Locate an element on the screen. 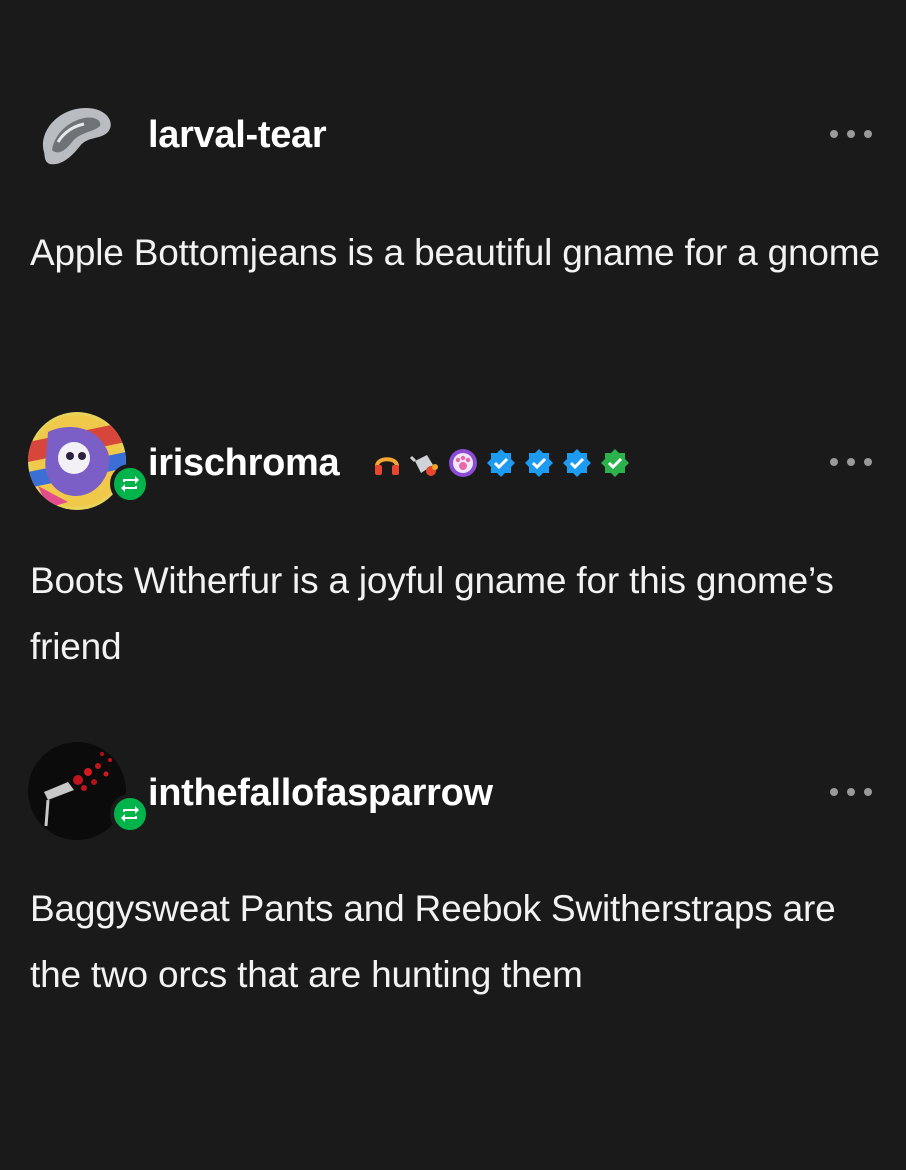 The image size is (906, 1170). paw-badge-icon is located at coordinates (463, 463).